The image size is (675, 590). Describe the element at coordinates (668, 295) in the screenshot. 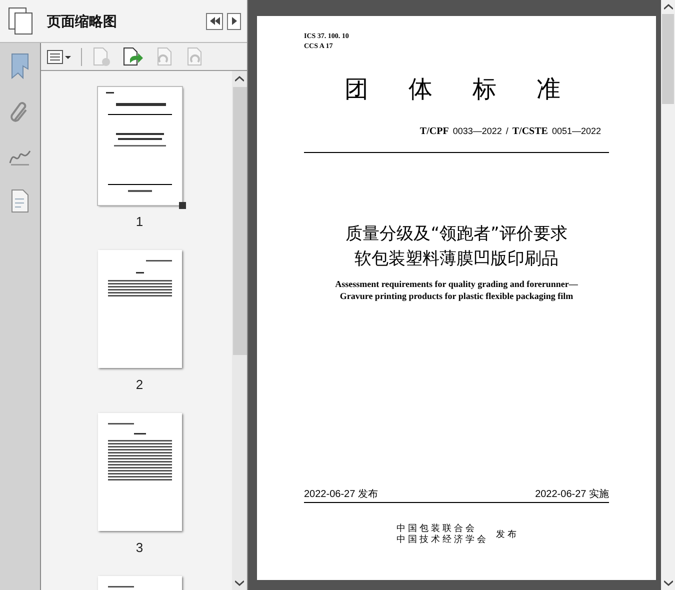

I see `document-scrollbar` at that location.